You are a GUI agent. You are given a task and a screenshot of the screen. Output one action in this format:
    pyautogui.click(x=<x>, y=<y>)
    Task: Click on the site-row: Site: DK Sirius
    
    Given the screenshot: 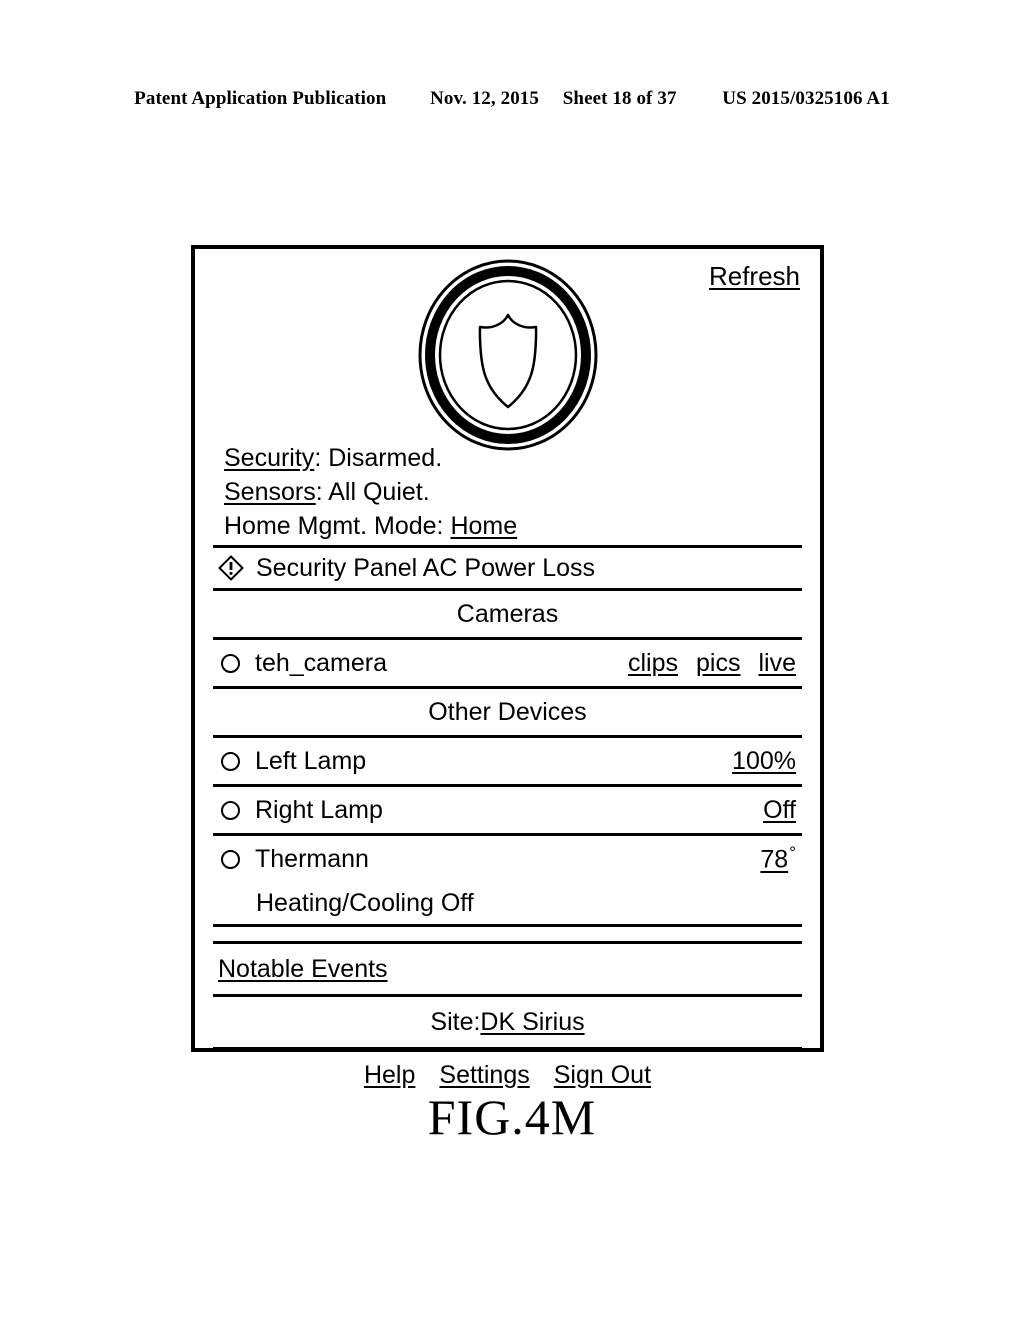 What is the action you would take?
    pyautogui.click(x=507, y=1022)
    